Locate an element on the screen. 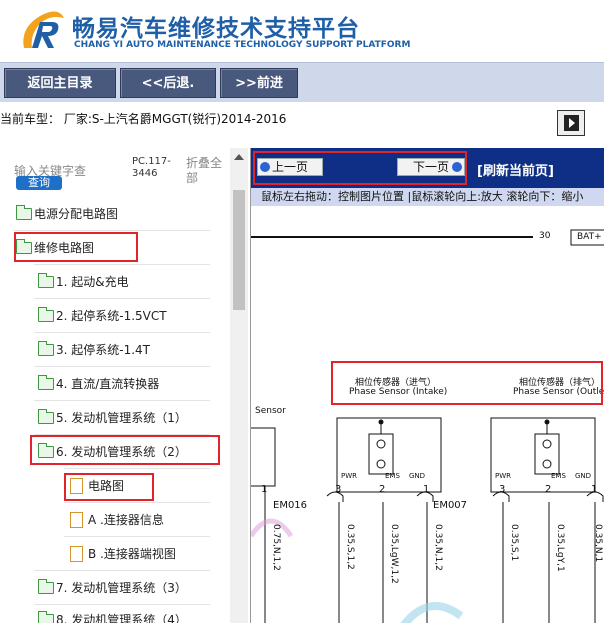  tree-item-ems-4: 8. 发动机管理系统（4） is located at coordinates (131, 616).